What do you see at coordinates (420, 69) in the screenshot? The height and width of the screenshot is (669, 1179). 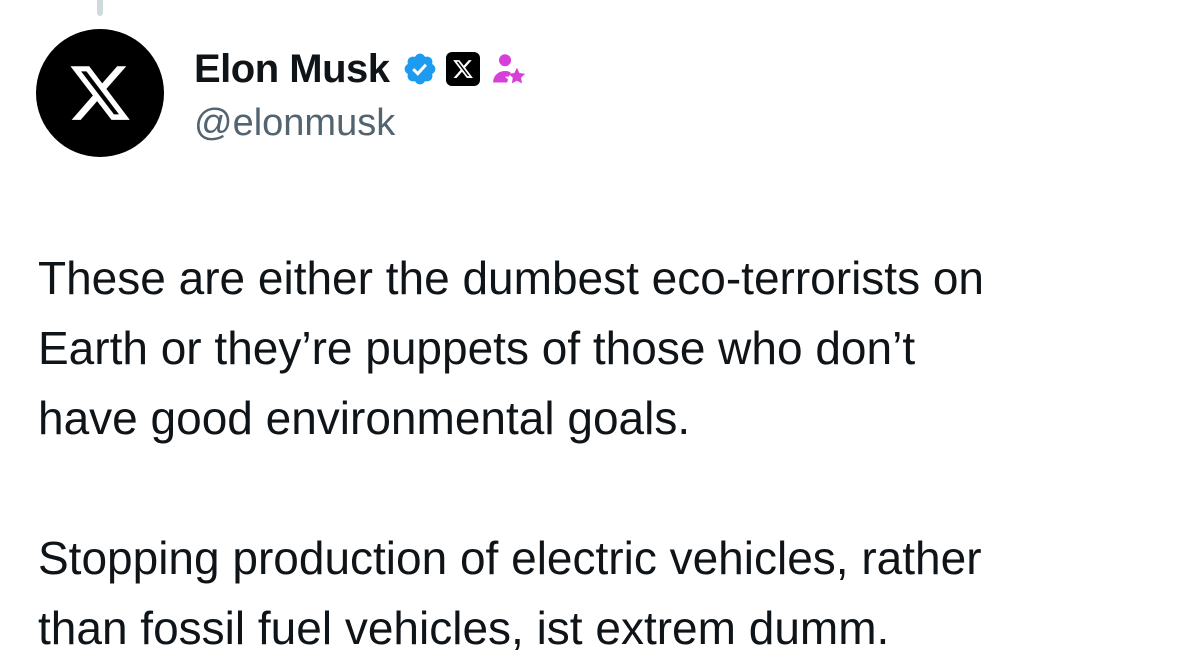 I see `verified-badge-icon` at bounding box center [420, 69].